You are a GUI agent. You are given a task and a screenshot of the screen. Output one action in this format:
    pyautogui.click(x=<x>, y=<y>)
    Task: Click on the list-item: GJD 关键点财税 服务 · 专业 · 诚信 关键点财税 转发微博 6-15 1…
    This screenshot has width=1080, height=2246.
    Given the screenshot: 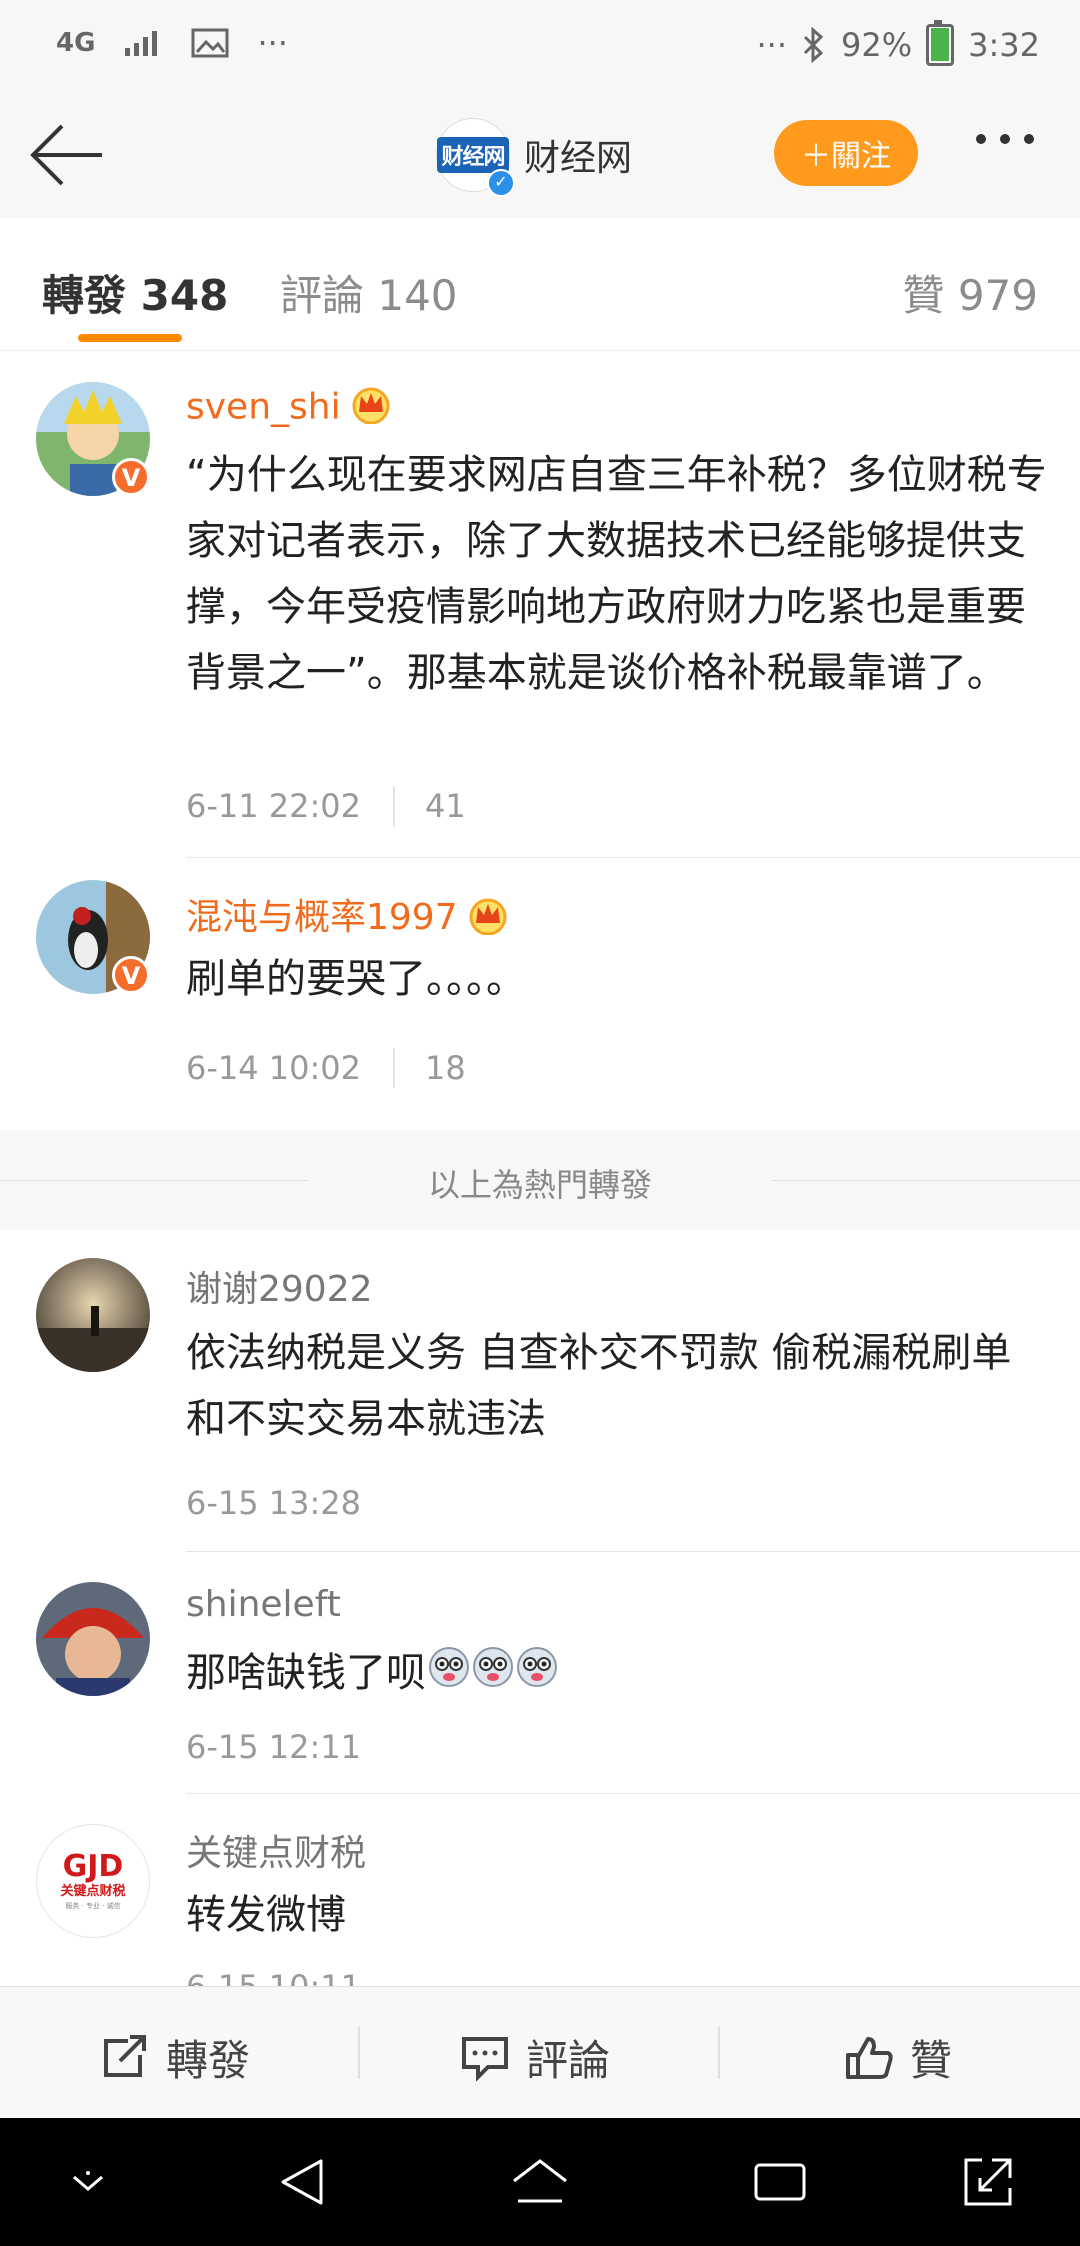 What is the action you would take?
    pyautogui.click(x=540, y=1900)
    